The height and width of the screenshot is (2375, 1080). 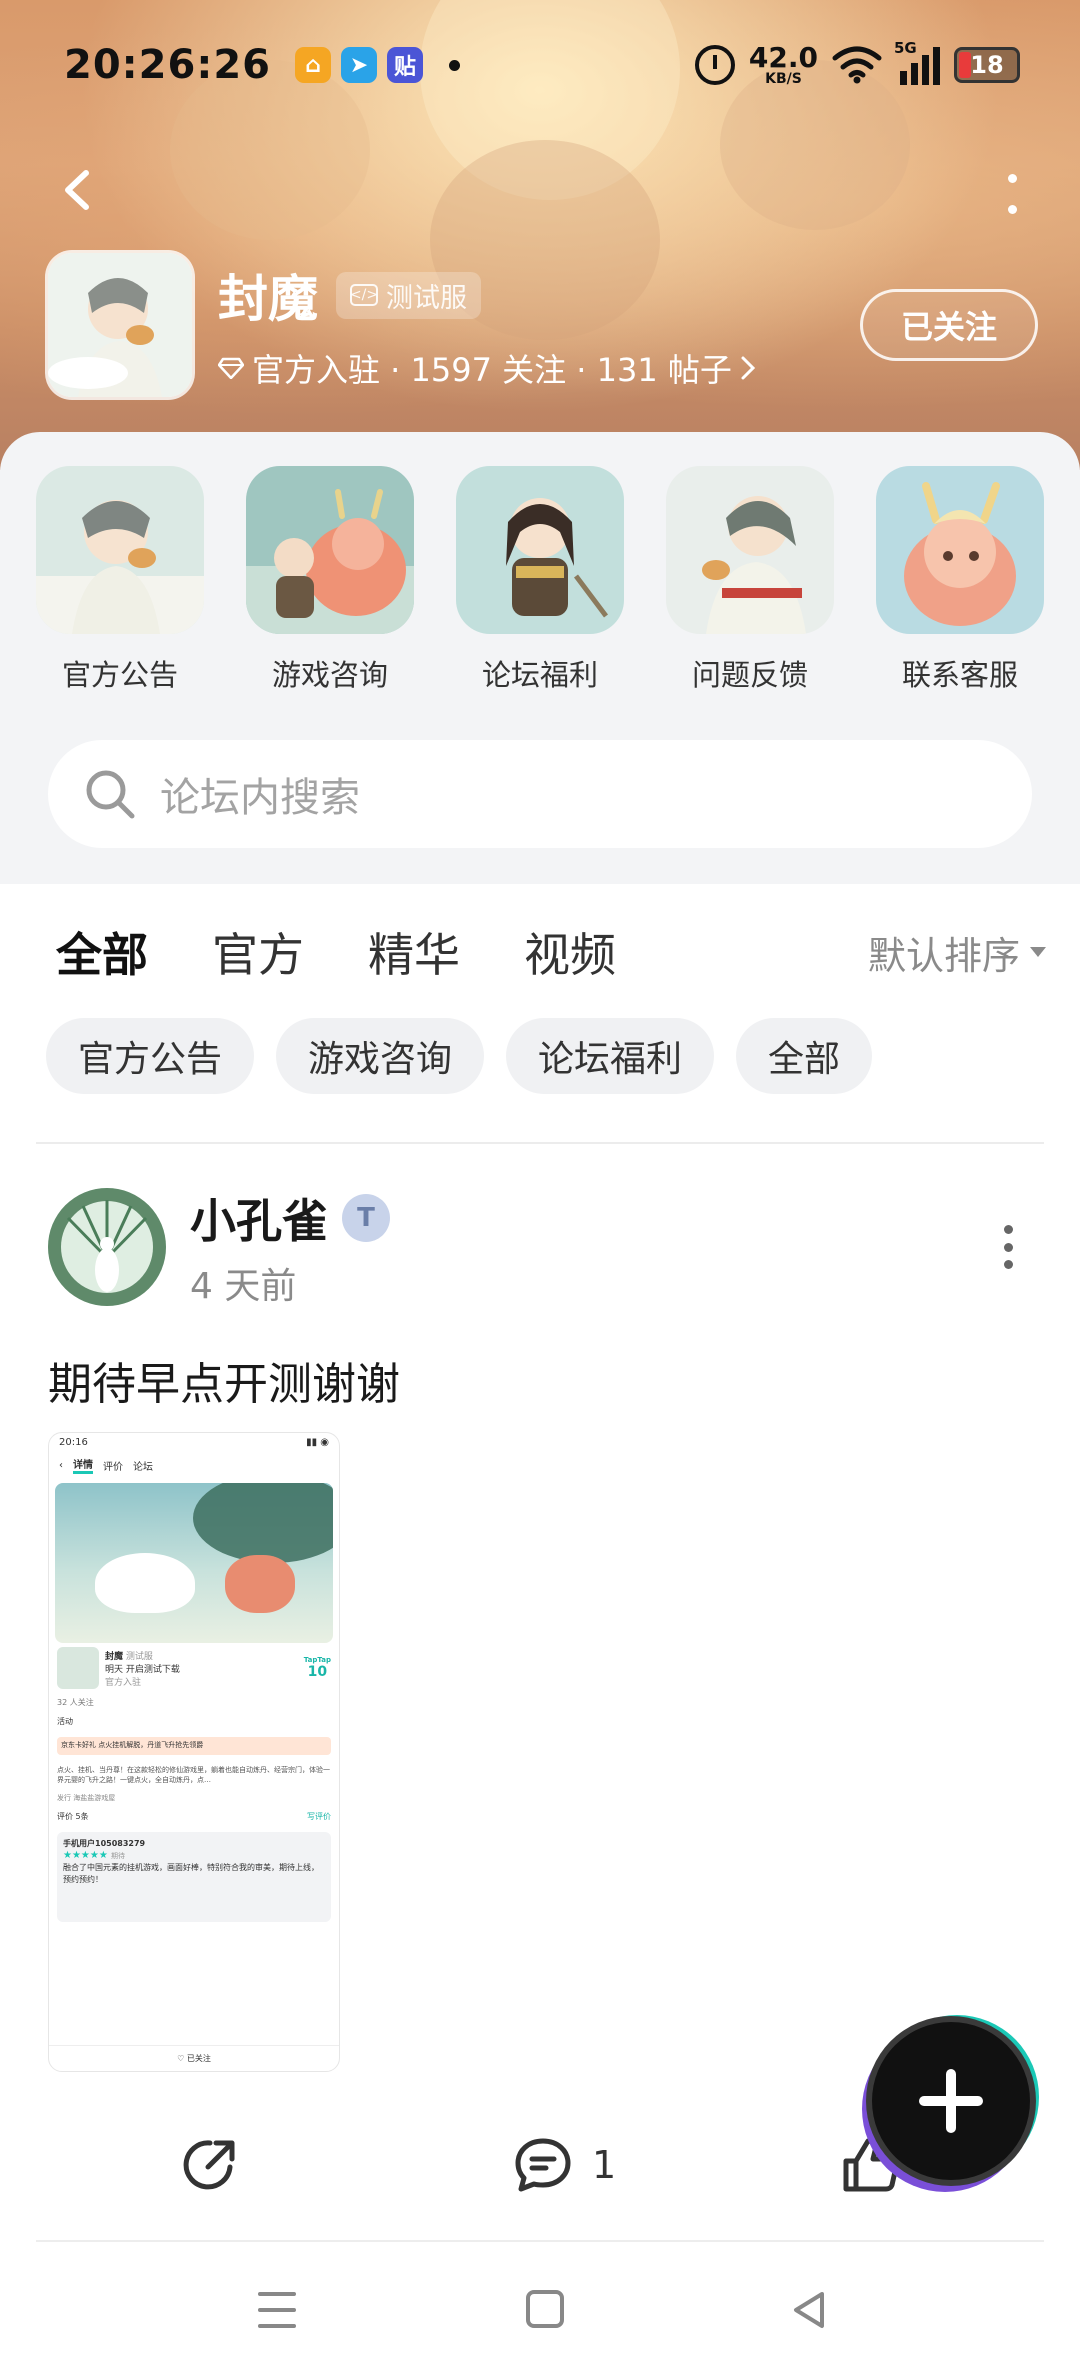 I want to click on cell-signal-icon: 5G, so click(x=917, y=62).